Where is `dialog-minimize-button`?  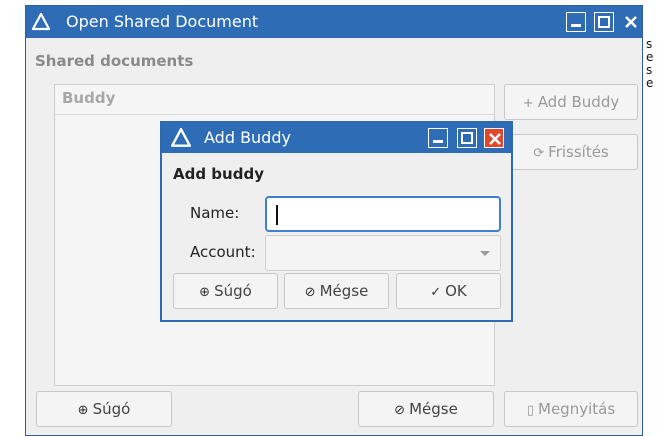 dialog-minimize-button is located at coordinates (438, 138).